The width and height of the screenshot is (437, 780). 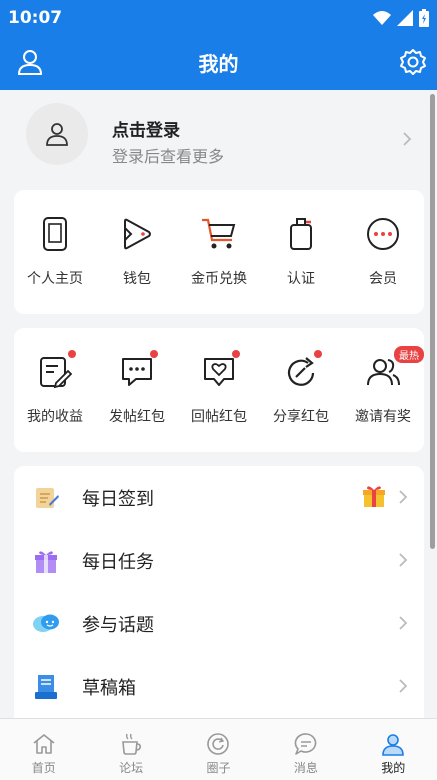 What do you see at coordinates (413, 64) in the screenshot?
I see `gear-icon` at bounding box center [413, 64].